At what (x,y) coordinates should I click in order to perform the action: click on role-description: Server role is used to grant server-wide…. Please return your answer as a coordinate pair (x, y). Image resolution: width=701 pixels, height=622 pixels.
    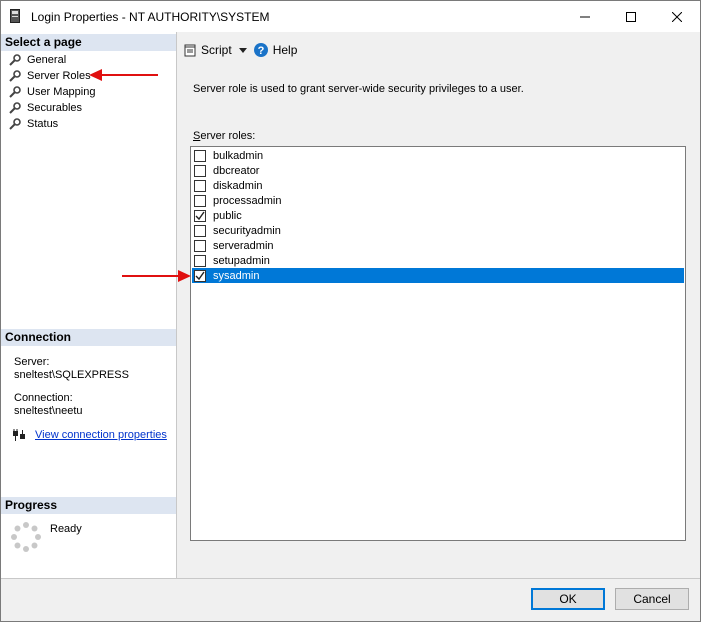
    Looking at the image, I should click on (358, 89).